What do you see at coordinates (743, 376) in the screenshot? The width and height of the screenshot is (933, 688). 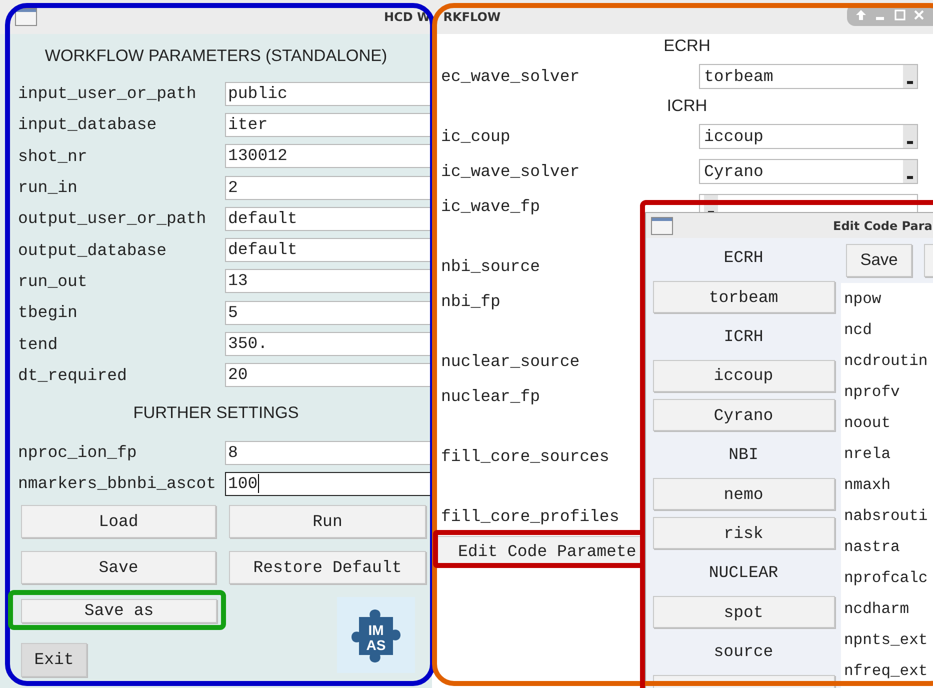 I see `code-button: iccoup` at bounding box center [743, 376].